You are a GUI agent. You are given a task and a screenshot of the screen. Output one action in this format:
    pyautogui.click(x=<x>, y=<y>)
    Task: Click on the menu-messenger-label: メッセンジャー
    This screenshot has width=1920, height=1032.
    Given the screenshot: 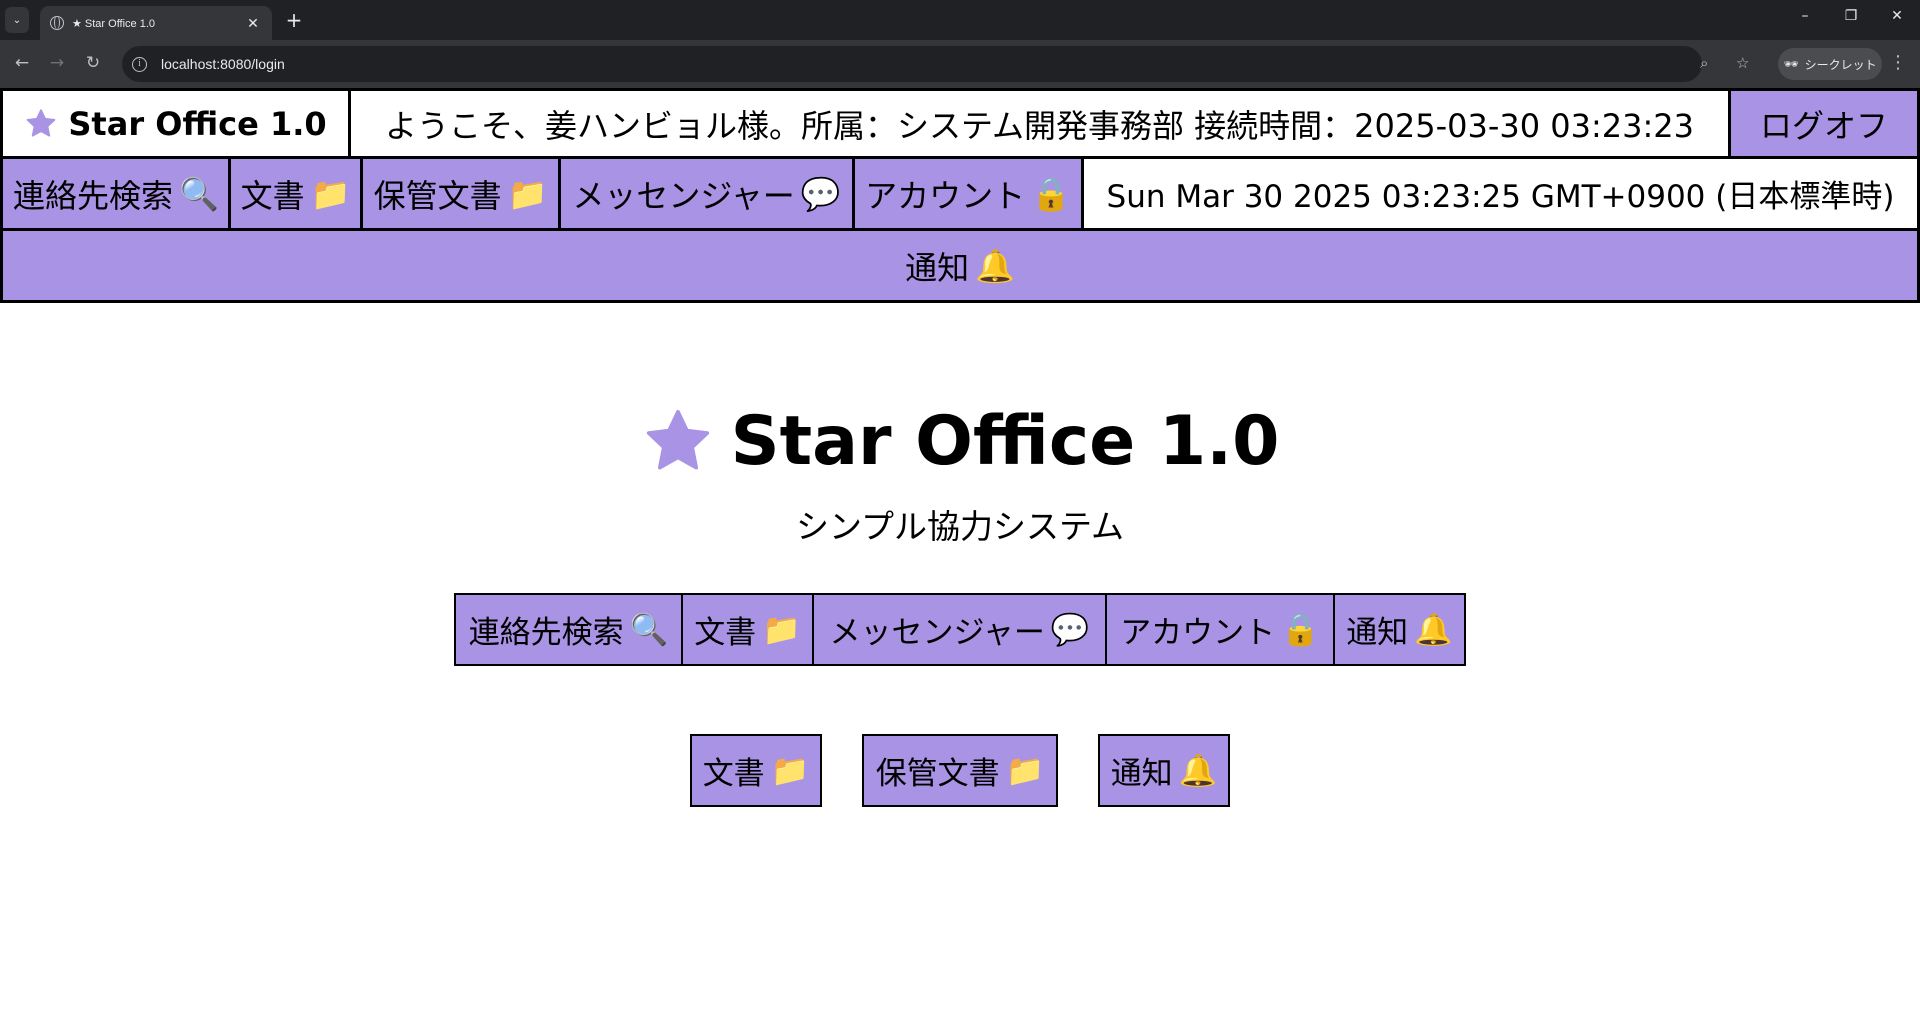 What is the action you would take?
    pyautogui.click(x=937, y=633)
    